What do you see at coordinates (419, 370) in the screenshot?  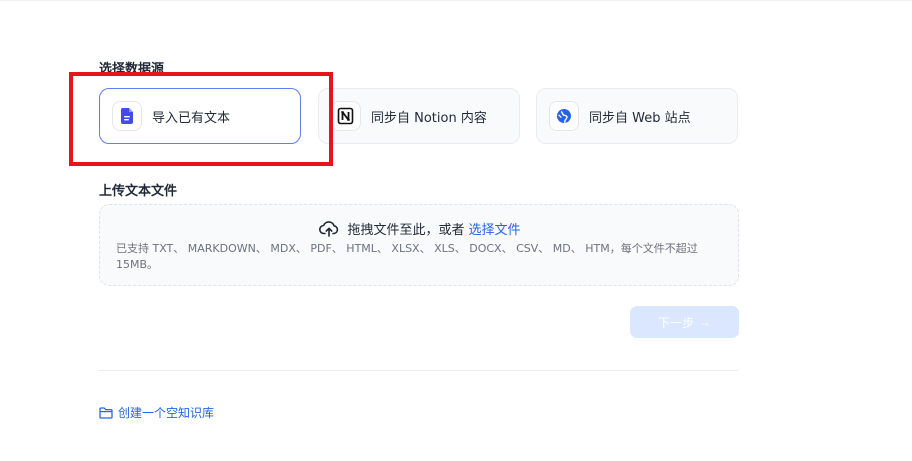 I see `section-divider` at bounding box center [419, 370].